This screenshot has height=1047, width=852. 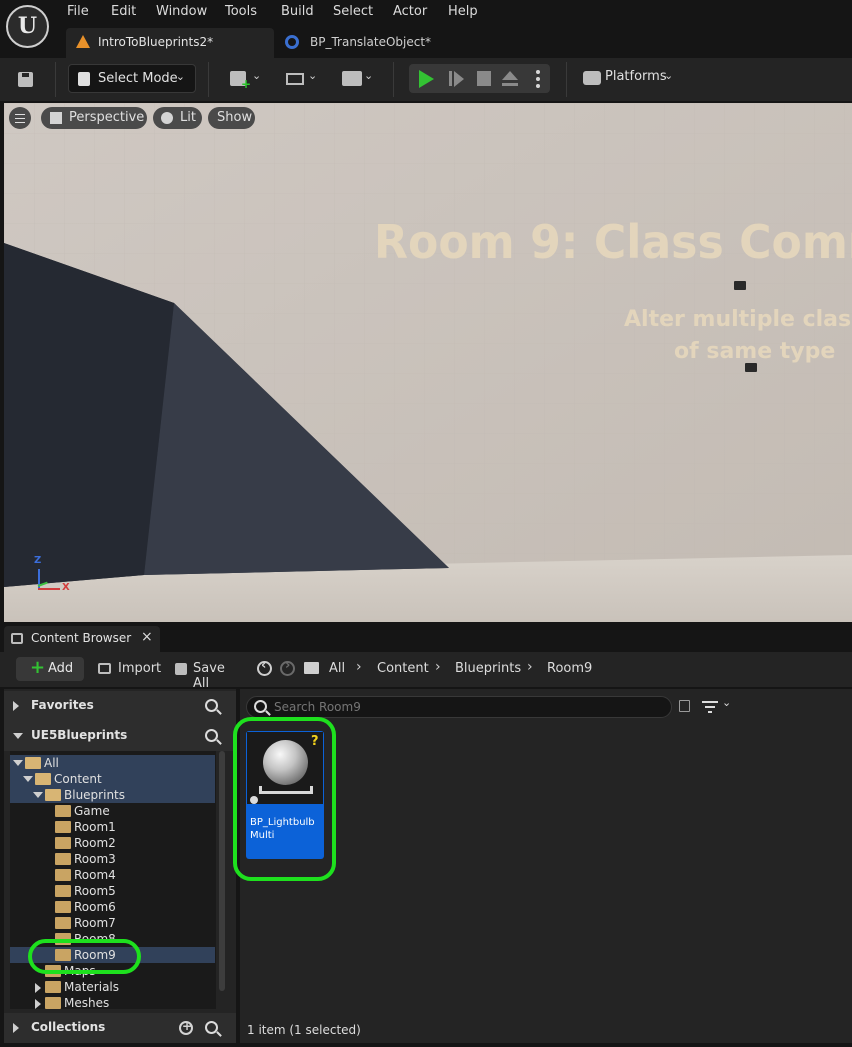 I want to click on menu-build: Build, so click(x=297, y=11).